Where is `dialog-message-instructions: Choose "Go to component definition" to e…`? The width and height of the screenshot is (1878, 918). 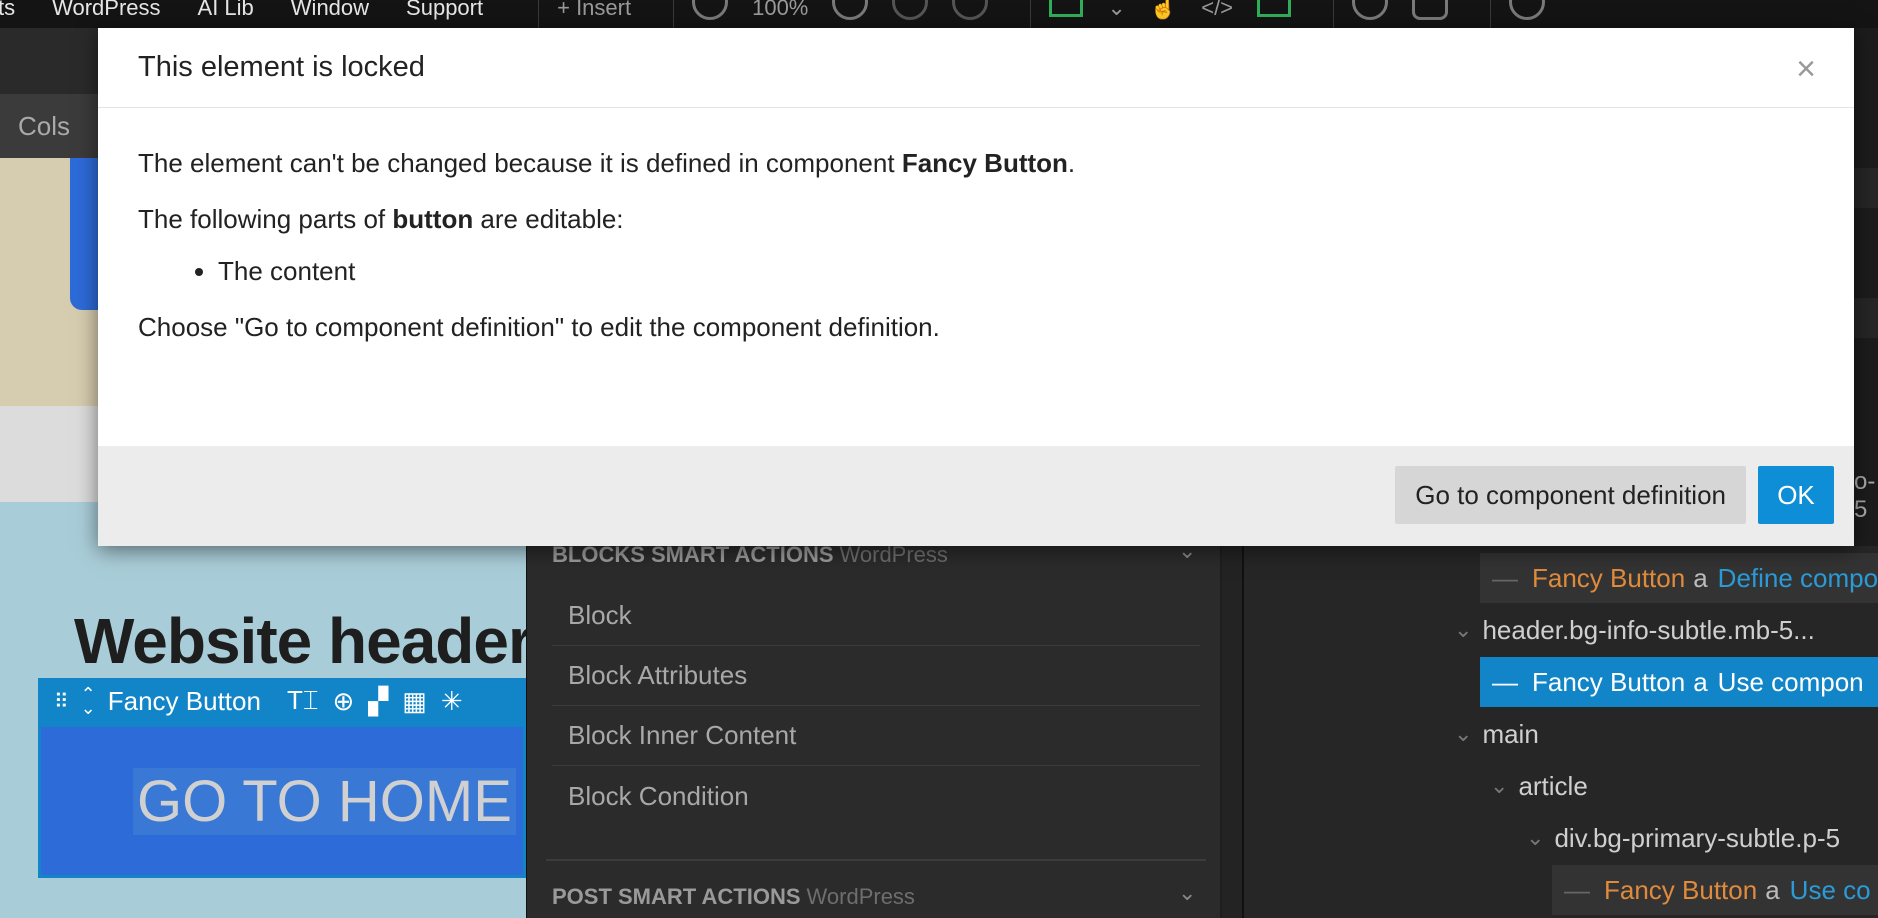 dialog-message-instructions: Choose "Go to component definition" to e… is located at coordinates (539, 327).